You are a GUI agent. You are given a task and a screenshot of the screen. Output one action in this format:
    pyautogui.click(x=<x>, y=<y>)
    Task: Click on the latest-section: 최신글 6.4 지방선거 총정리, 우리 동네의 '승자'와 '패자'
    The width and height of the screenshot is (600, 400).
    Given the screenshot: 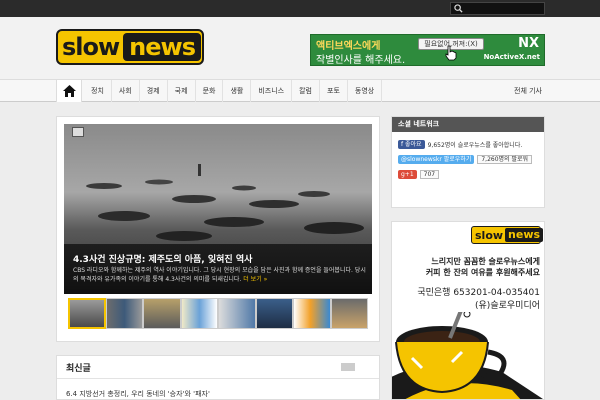 What is the action you would take?
    pyautogui.click(x=218, y=377)
    